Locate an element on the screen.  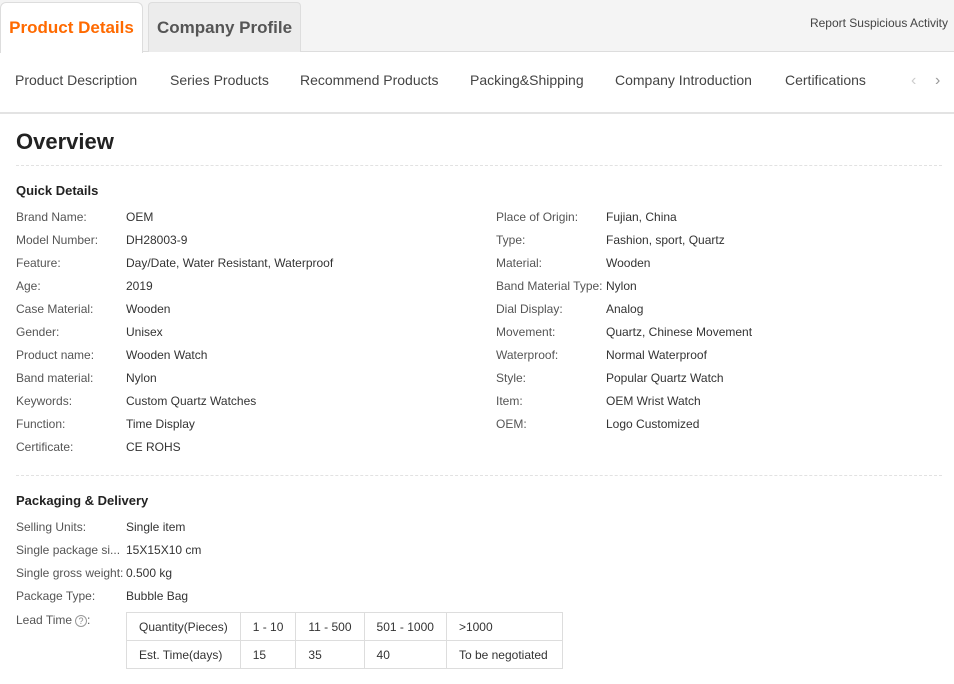
table-cell: >1000 is located at coordinates (504, 626).